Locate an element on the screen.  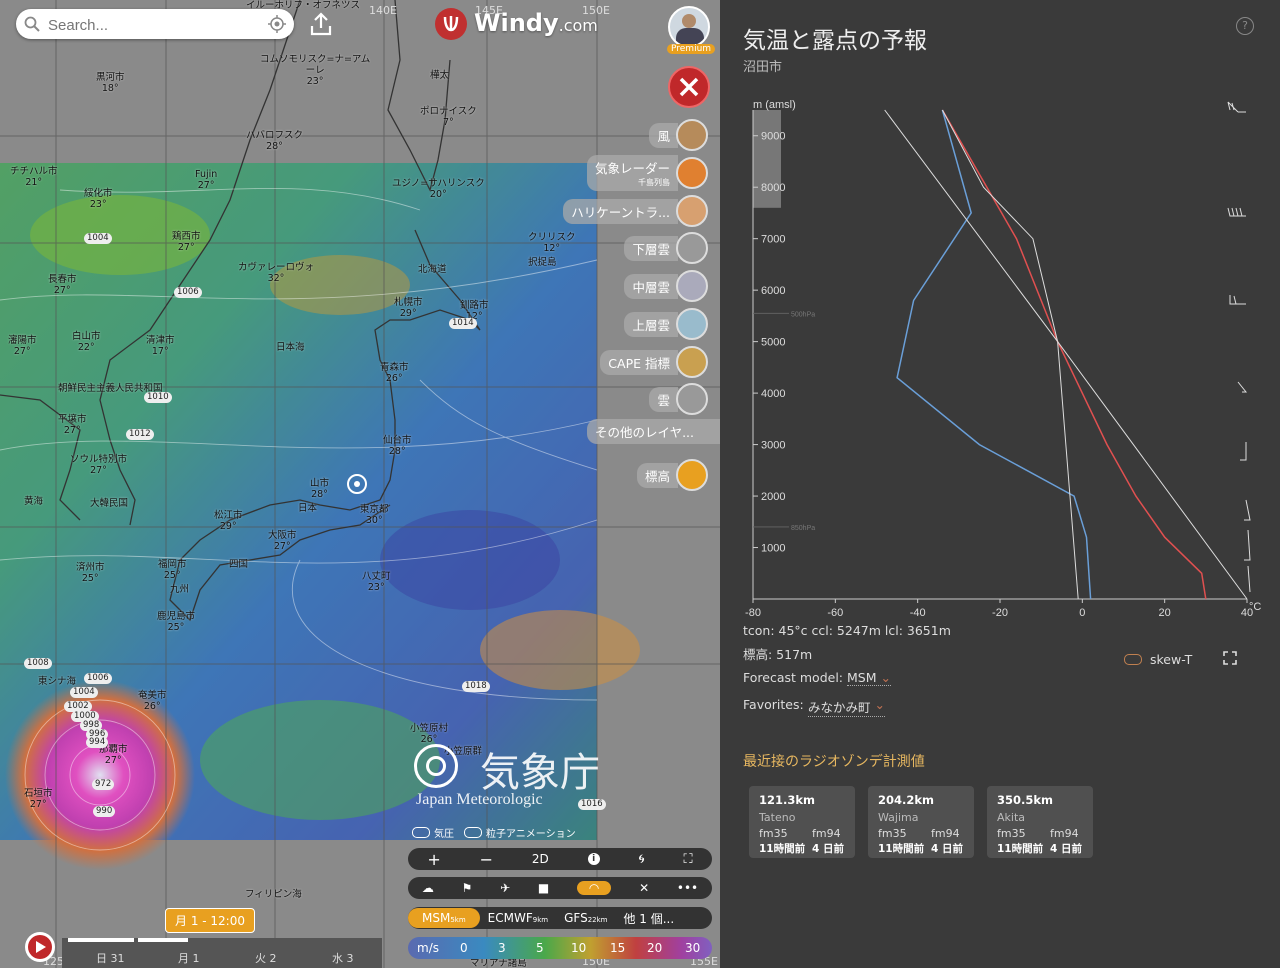
station-name: Tateno is located at coordinates (777, 817).